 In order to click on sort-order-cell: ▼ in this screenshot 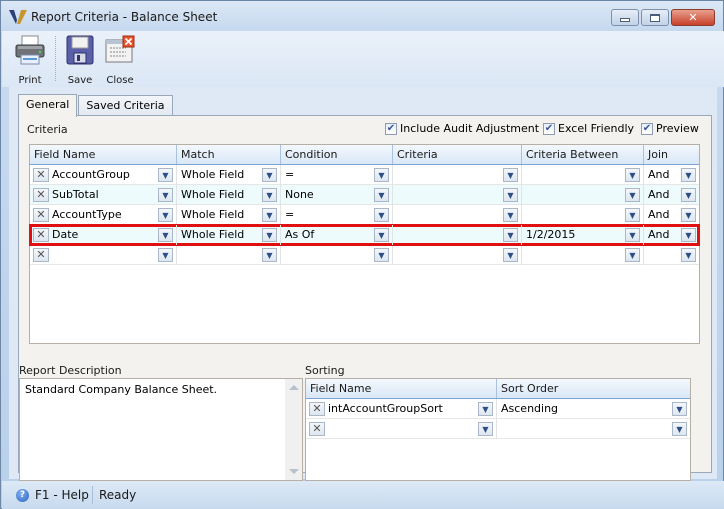, I will do `click(593, 429)`.